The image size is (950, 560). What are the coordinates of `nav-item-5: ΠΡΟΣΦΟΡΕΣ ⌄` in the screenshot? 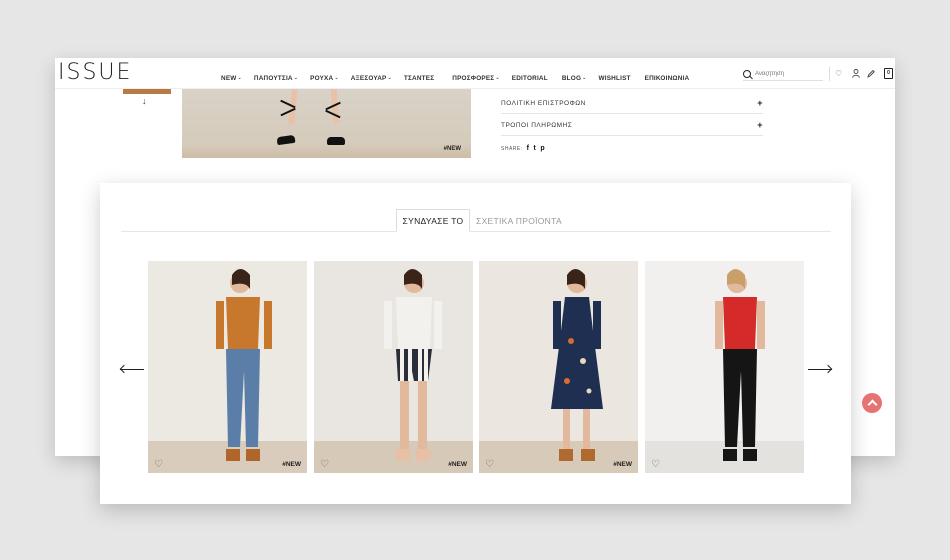 It's located at (475, 78).